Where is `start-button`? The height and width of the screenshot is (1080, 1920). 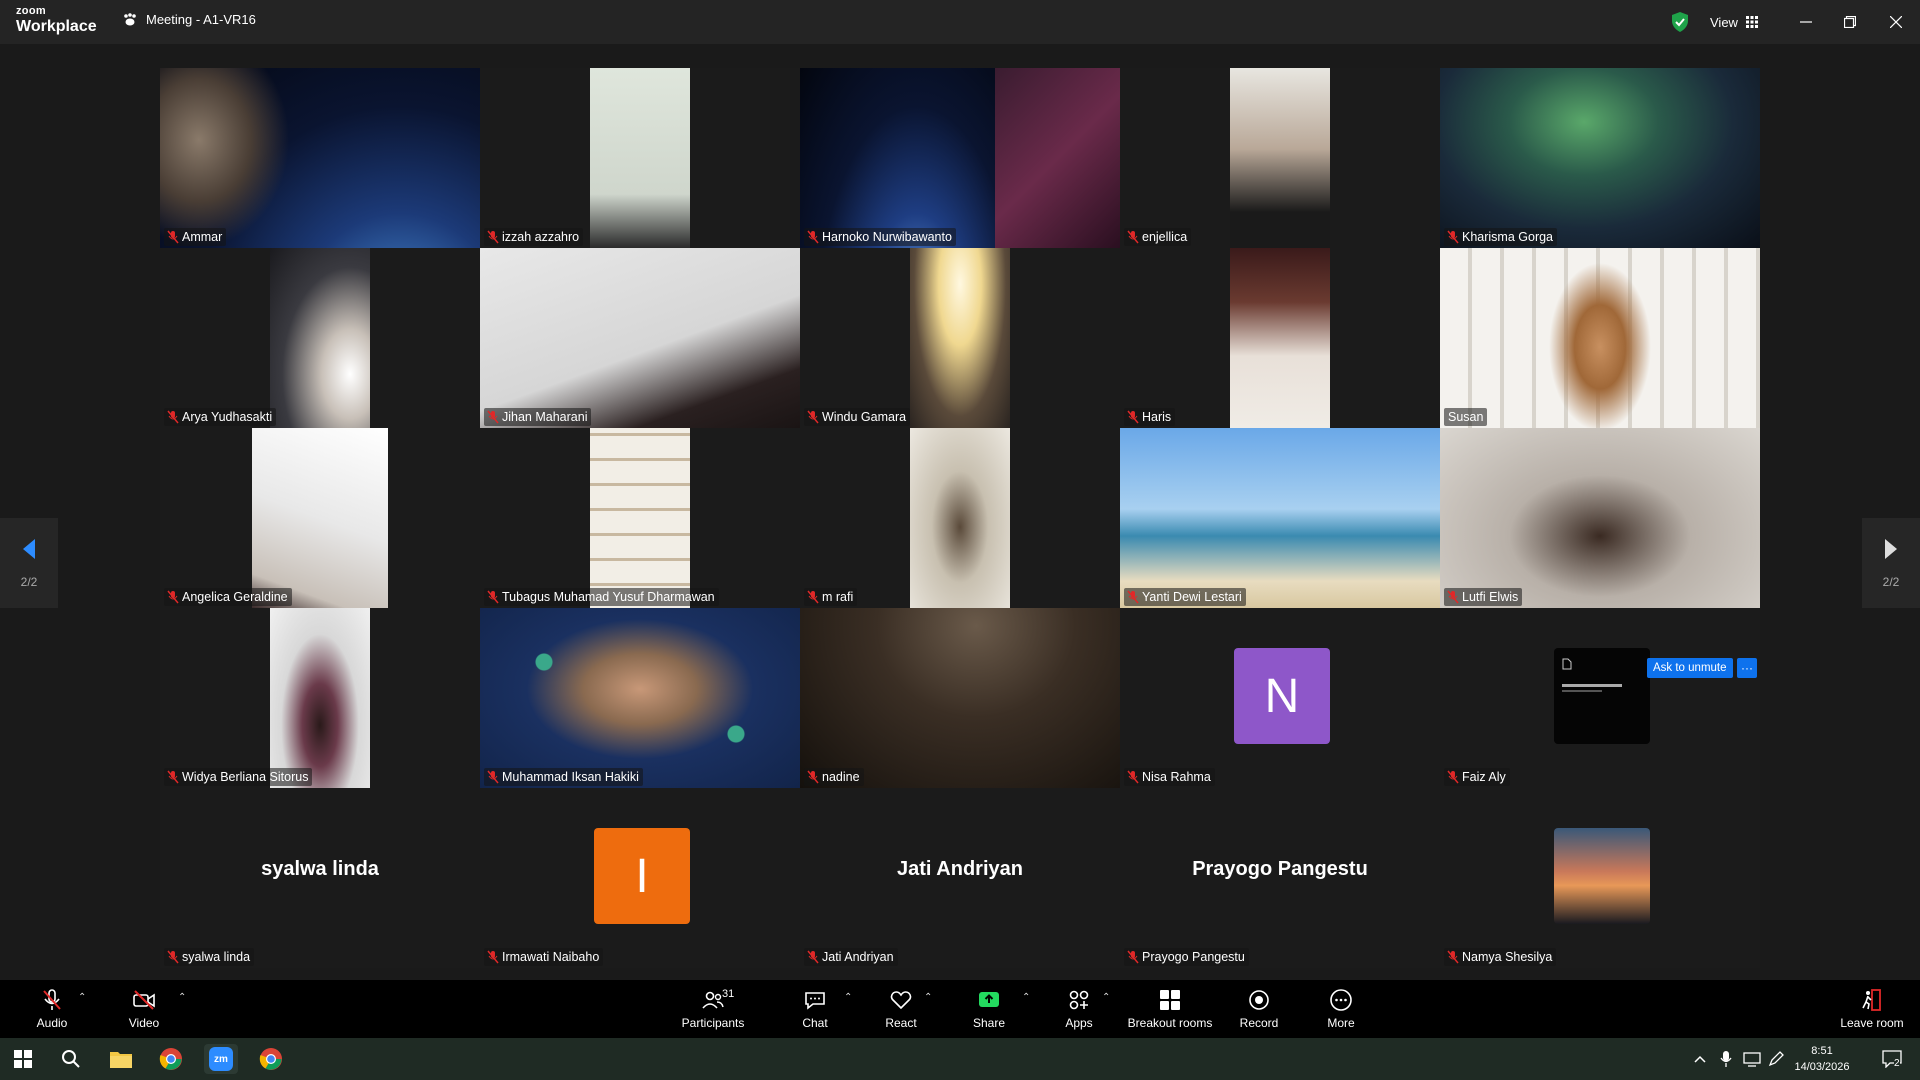
start-button is located at coordinates (23, 1059).